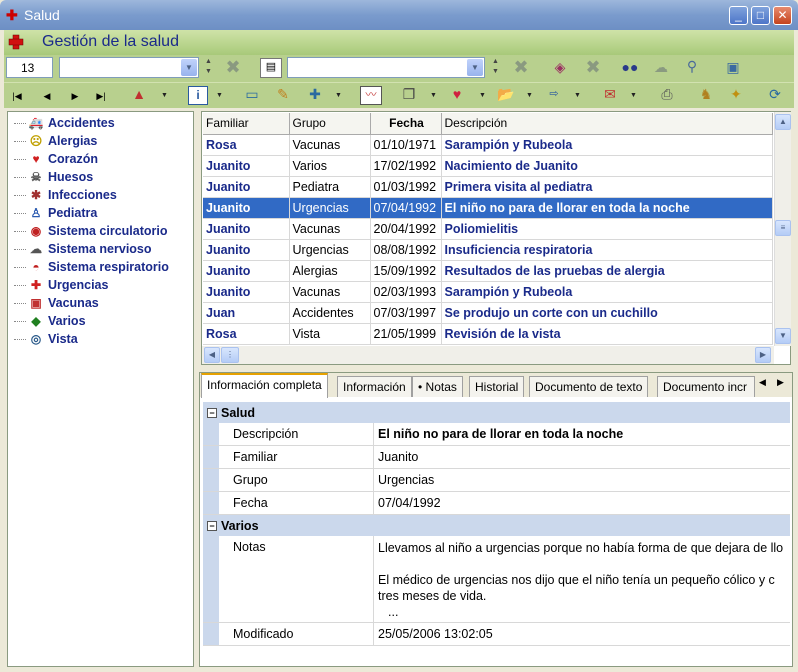 This screenshot has width=798, height=672. What do you see at coordinates (760, 15) in the screenshot?
I see `maximize-button: □` at bounding box center [760, 15].